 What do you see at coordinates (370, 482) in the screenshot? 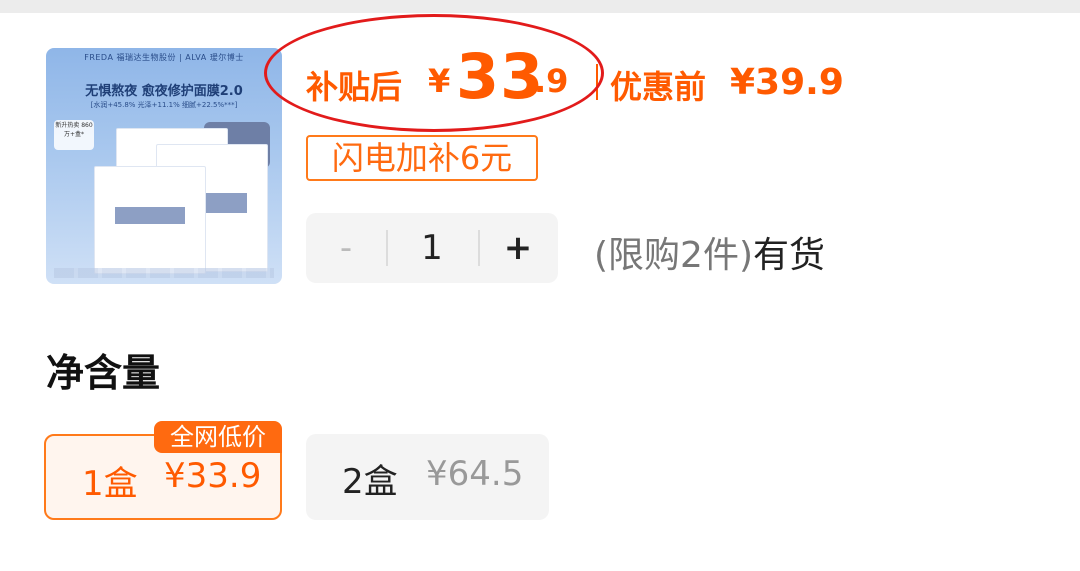
I see `option-name: 2盒` at bounding box center [370, 482].